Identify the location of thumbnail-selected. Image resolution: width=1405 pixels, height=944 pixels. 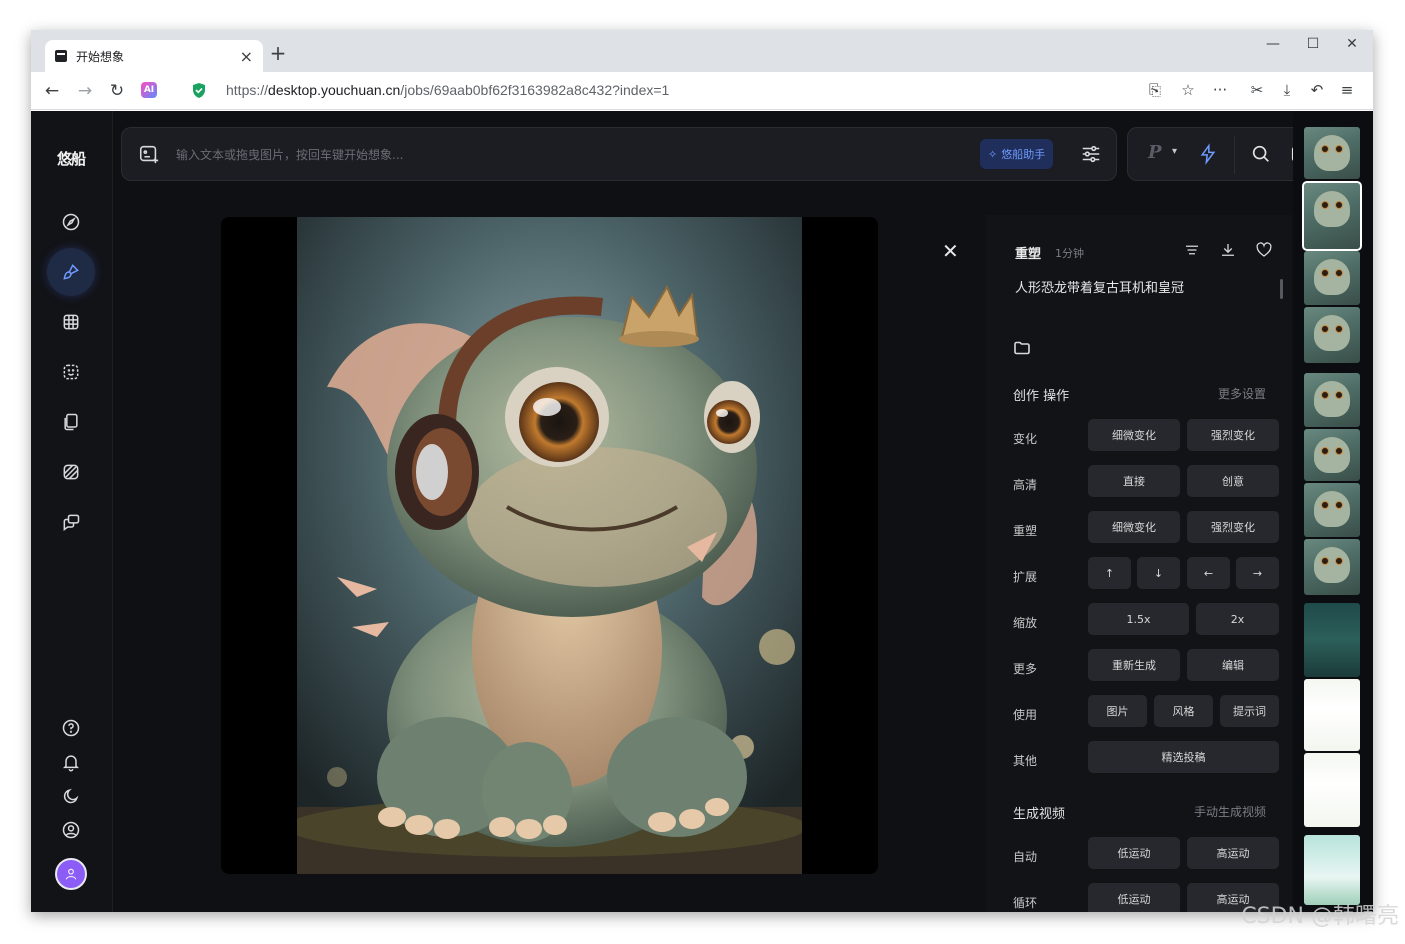
(1332, 216).